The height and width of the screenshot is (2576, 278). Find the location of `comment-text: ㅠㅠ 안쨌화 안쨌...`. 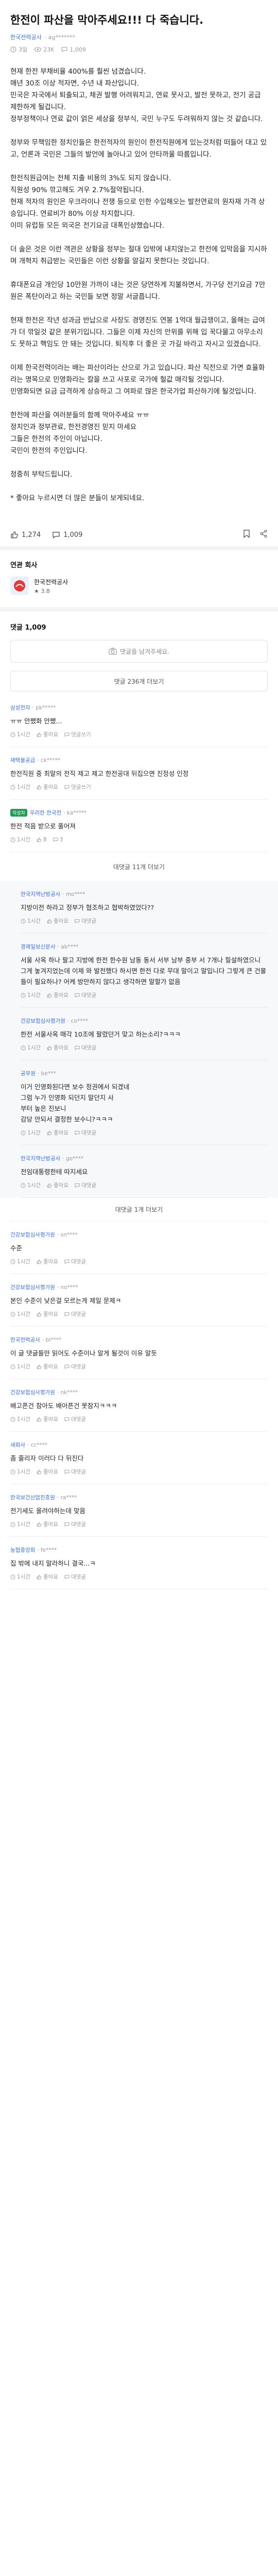

comment-text: ㅠㅠ 안쨌화 안쨌... is located at coordinates (36, 721).